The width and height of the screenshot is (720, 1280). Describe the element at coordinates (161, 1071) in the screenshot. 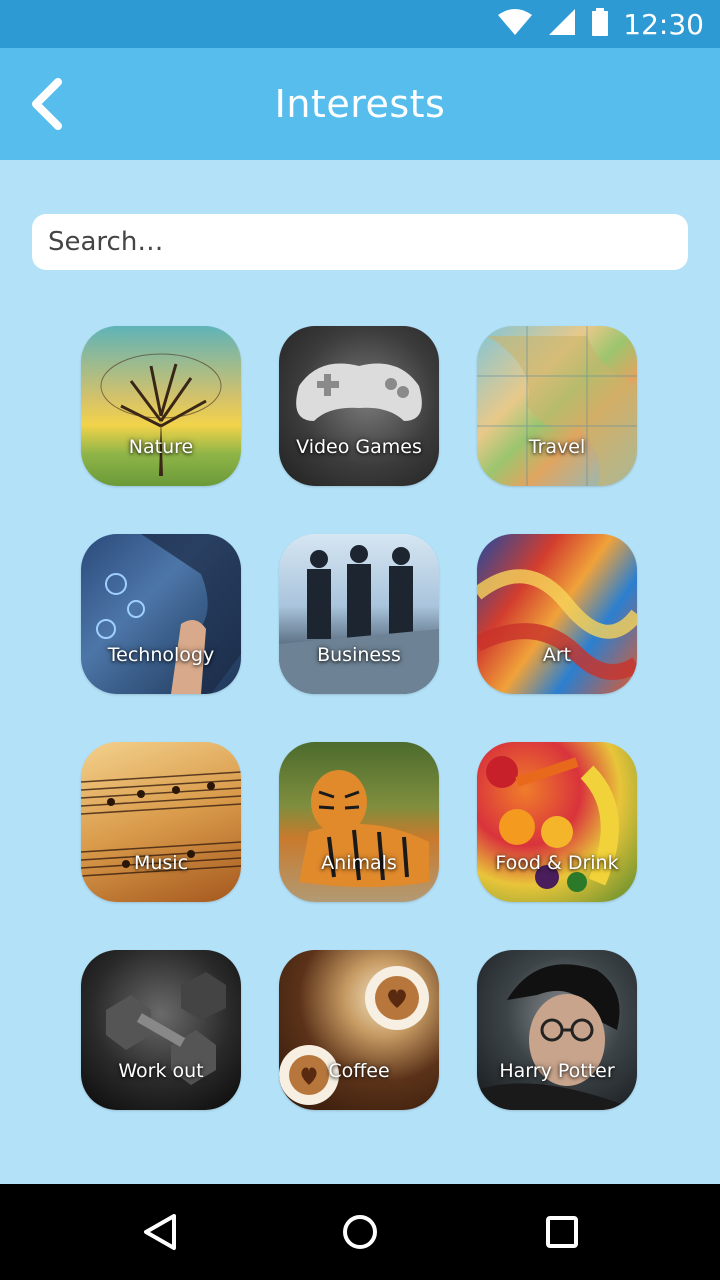

I see `interest-label: Work out` at that location.